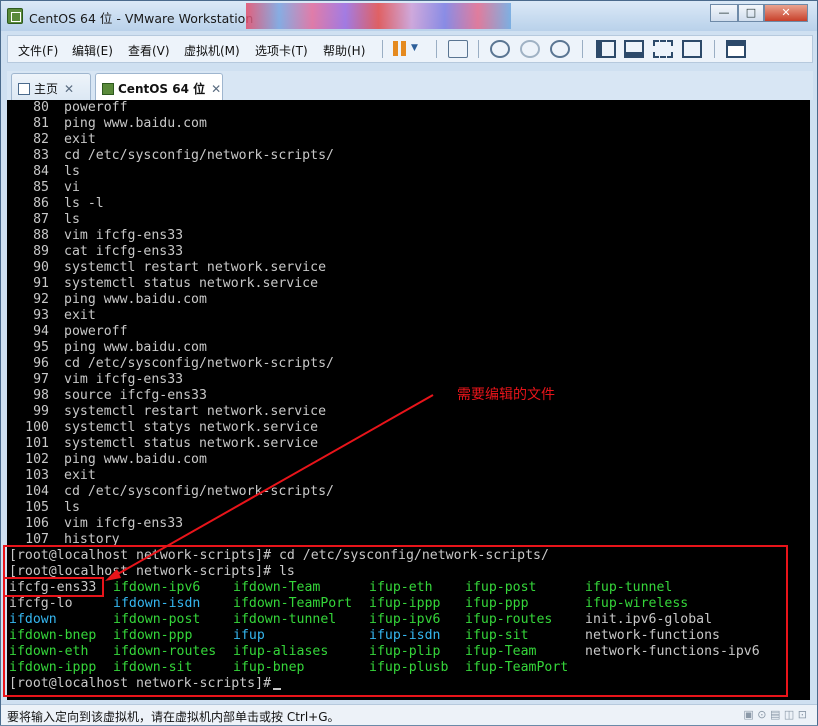 The width and height of the screenshot is (818, 726). I want to click on revert-snapshot-icon, so click(530, 49).